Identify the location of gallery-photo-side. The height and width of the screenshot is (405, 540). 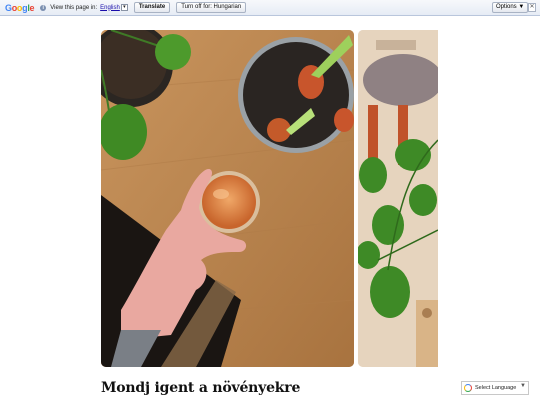
(398, 198).